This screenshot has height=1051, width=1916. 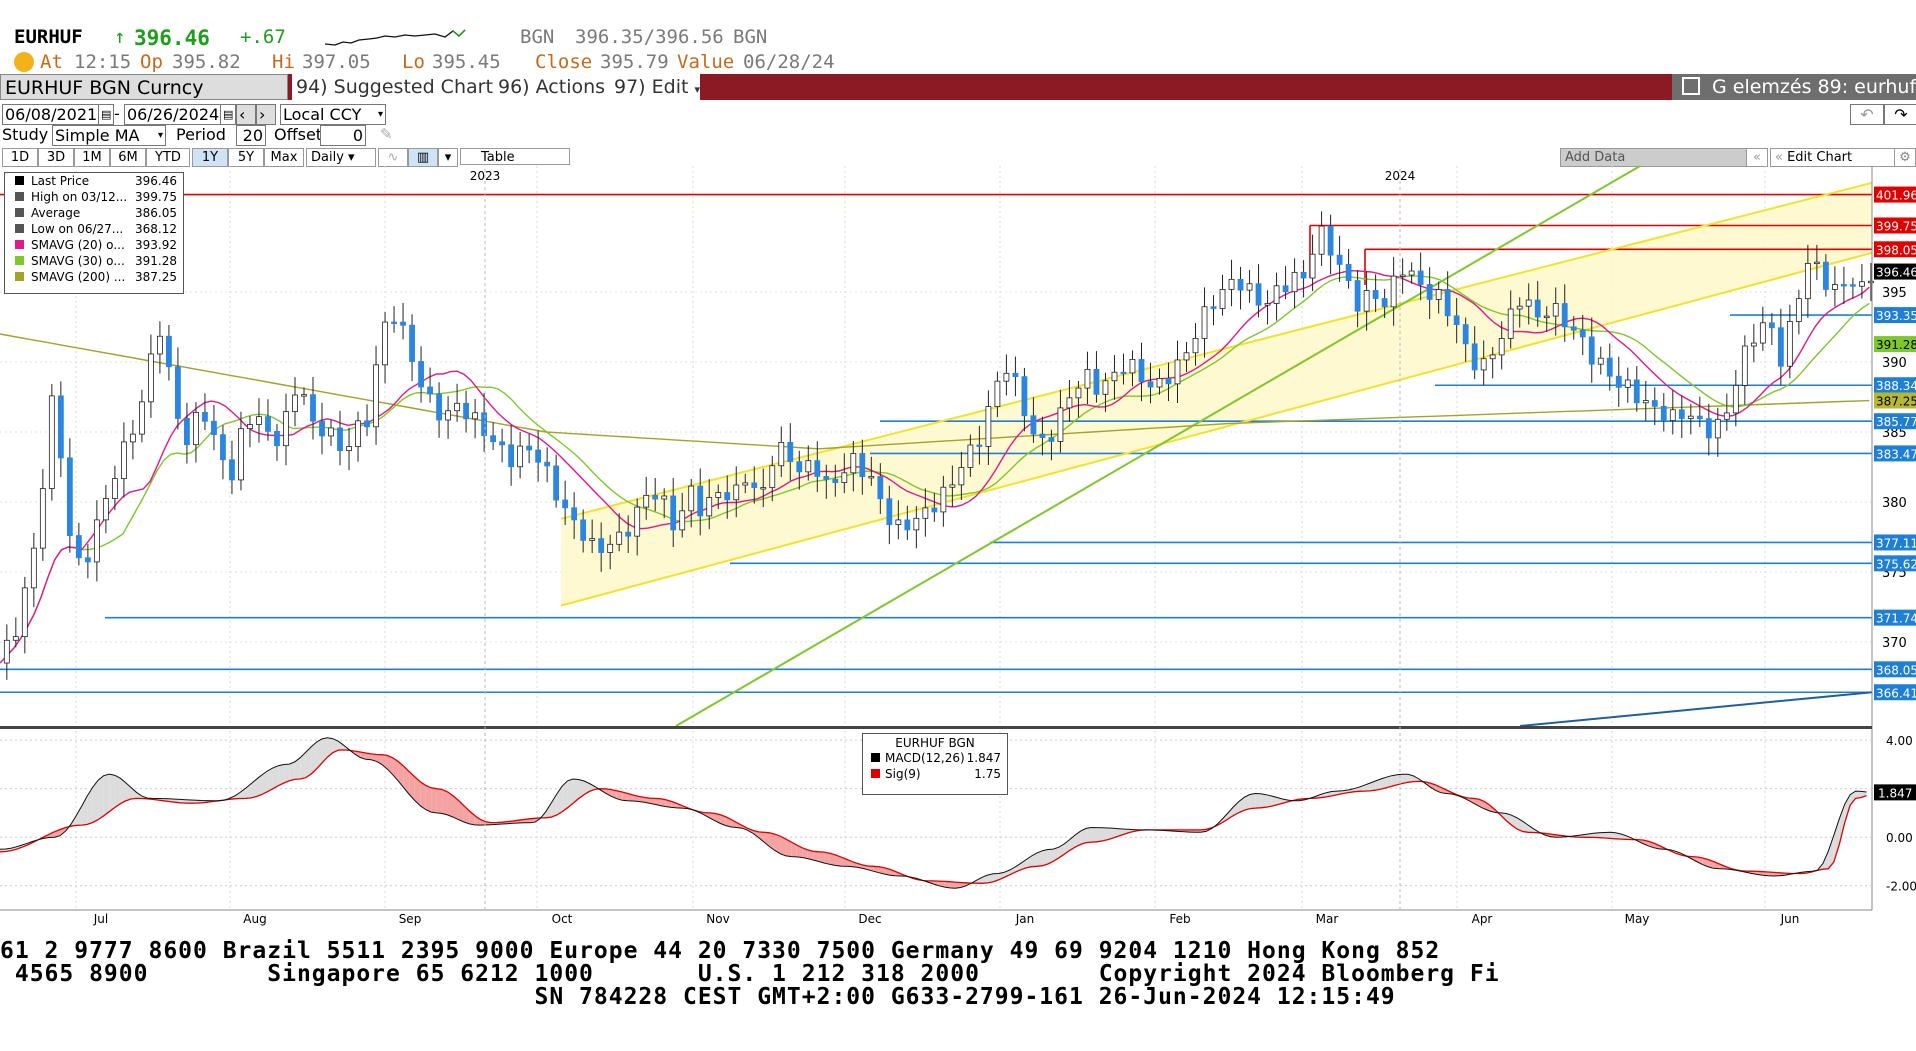 What do you see at coordinates (156, 245) in the screenshot?
I see `legend-value: 393.92` at bounding box center [156, 245].